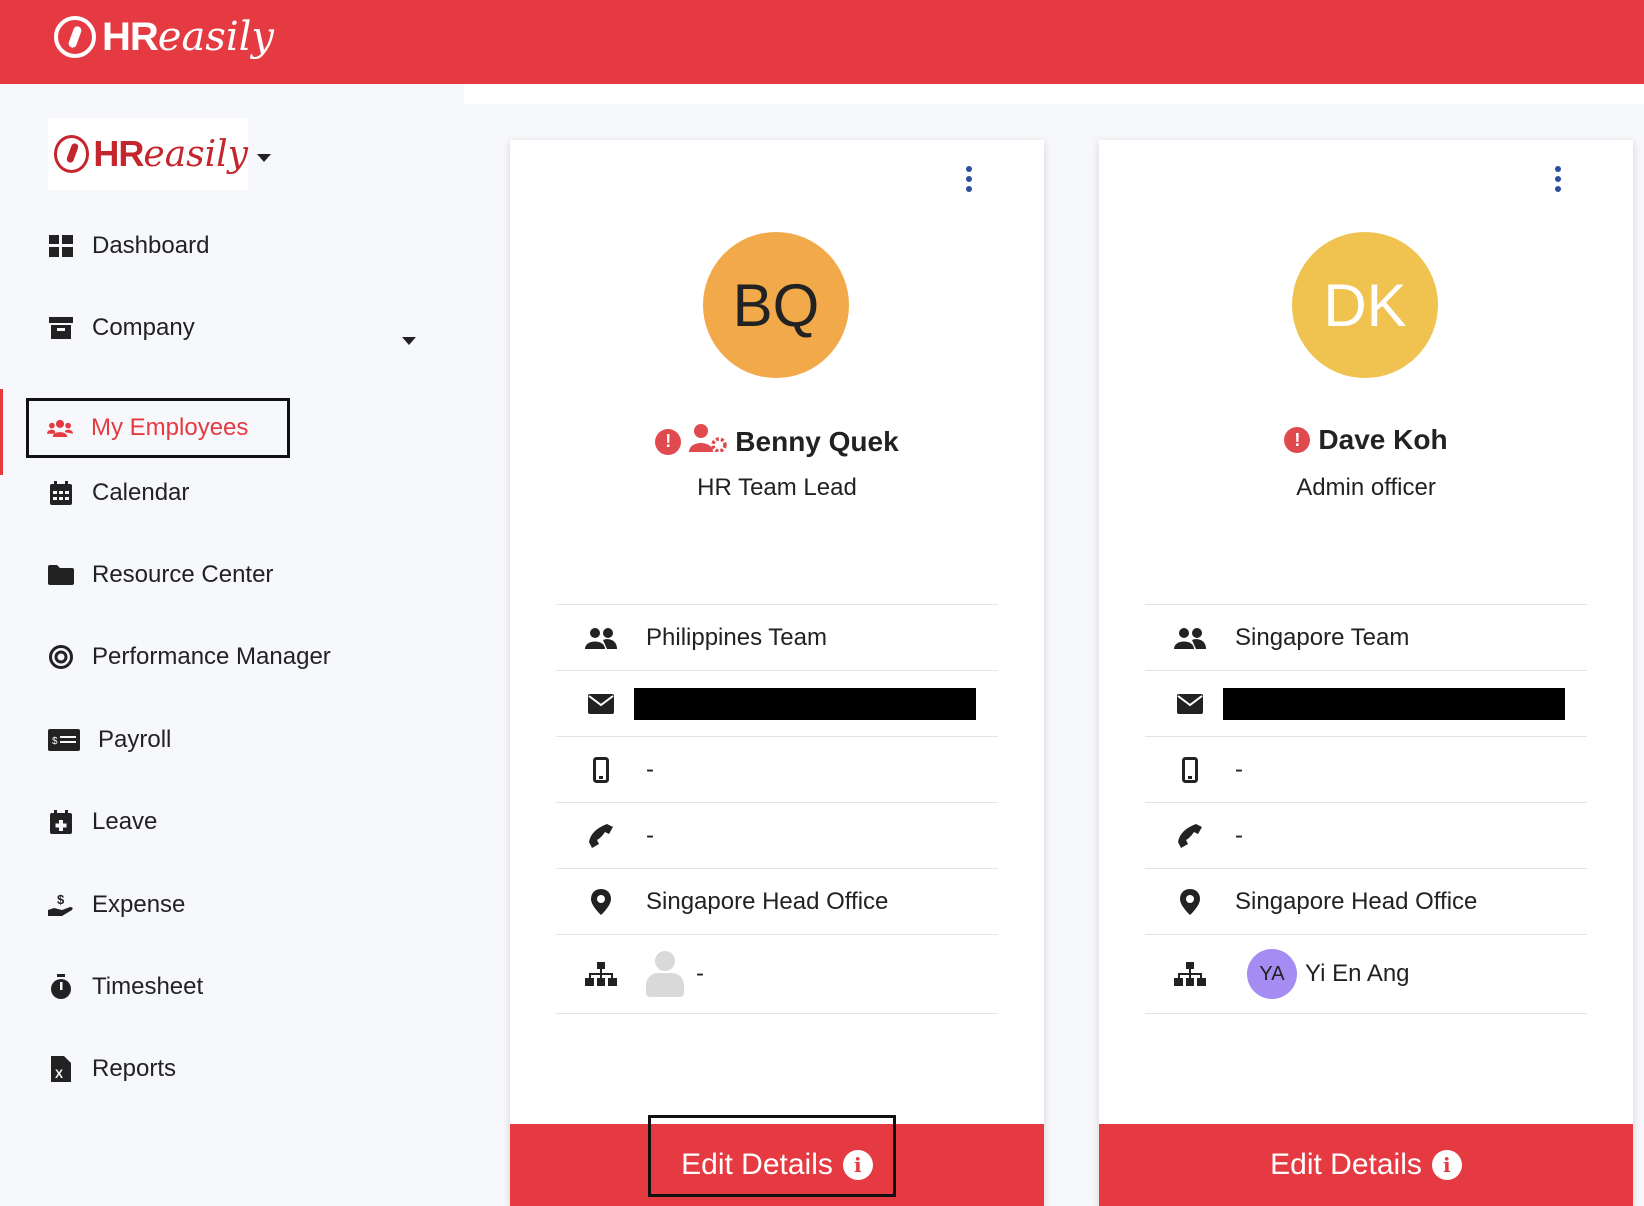 This screenshot has height=1206, width=1644. I want to click on sidebar-item-label: Expense, so click(139, 904).